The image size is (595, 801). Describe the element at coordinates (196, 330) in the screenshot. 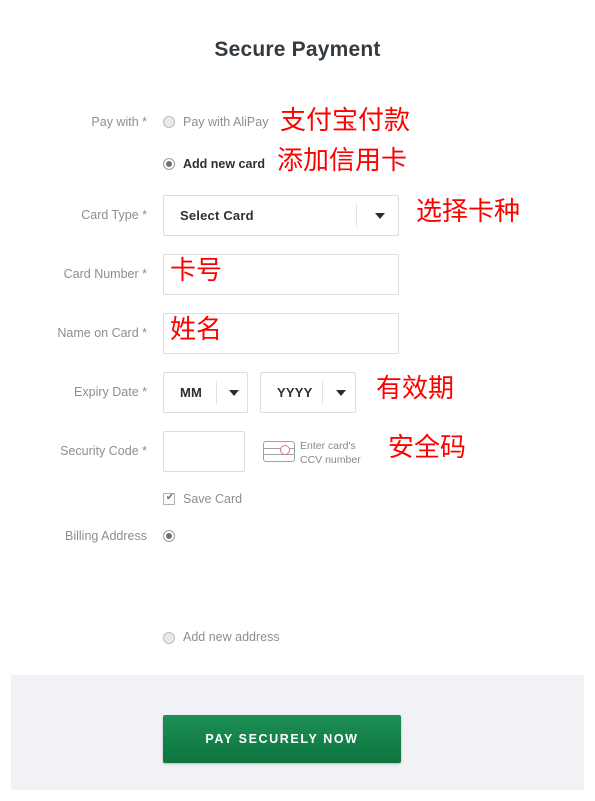

I see `annotation-name-on-card: 姓名` at that location.